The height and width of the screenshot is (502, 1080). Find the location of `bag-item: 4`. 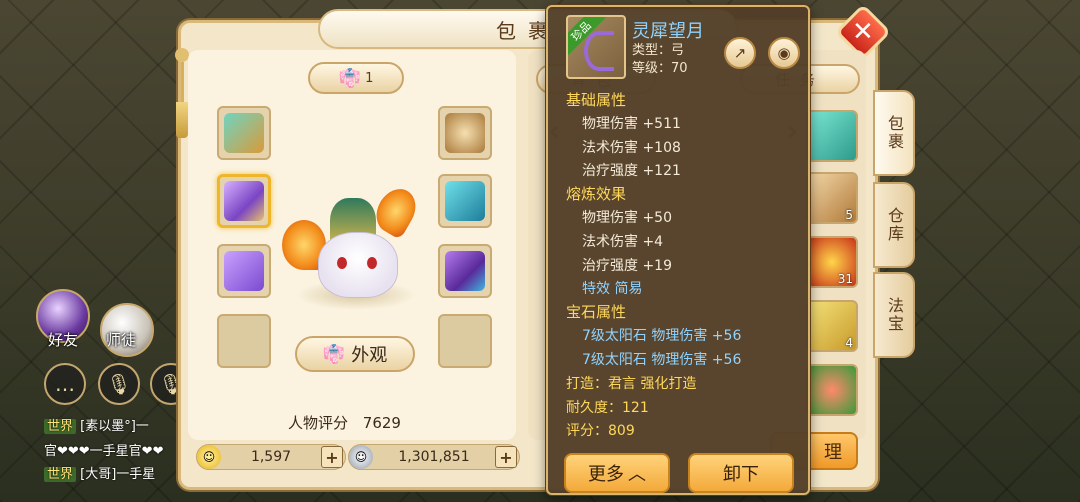

bag-item: 4 is located at coordinates (832, 326).